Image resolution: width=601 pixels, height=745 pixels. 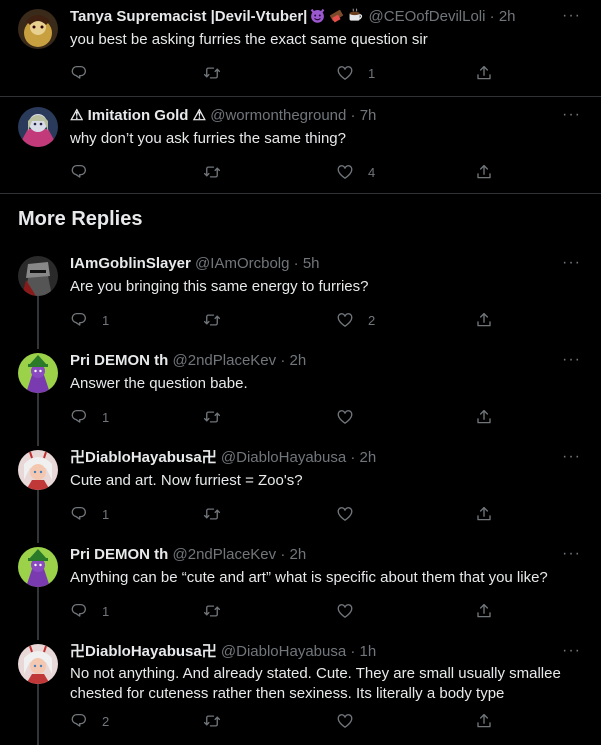 What do you see at coordinates (311, 263) in the screenshot?
I see `timestamp: 5h` at bounding box center [311, 263].